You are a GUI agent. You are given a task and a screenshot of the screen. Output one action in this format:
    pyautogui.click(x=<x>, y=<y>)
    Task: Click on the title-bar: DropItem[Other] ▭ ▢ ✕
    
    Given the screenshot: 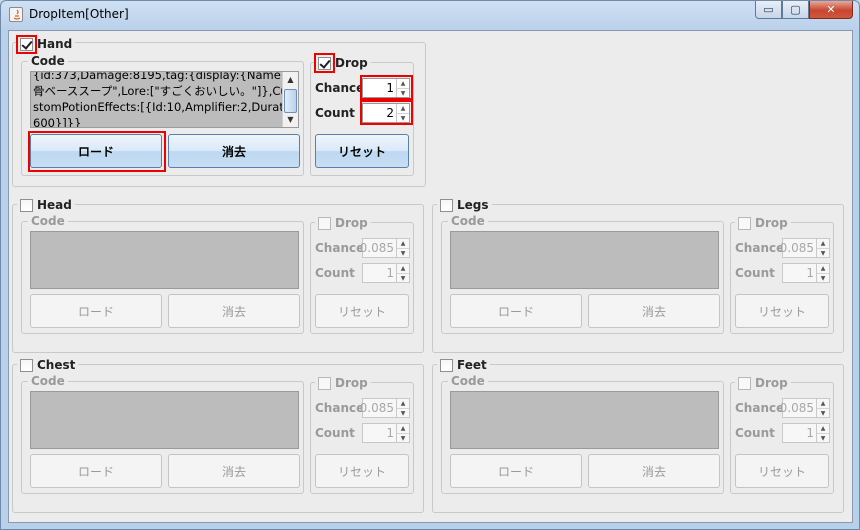 What is the action you would take?
    pyautogui.click(x=430, y=14)
    